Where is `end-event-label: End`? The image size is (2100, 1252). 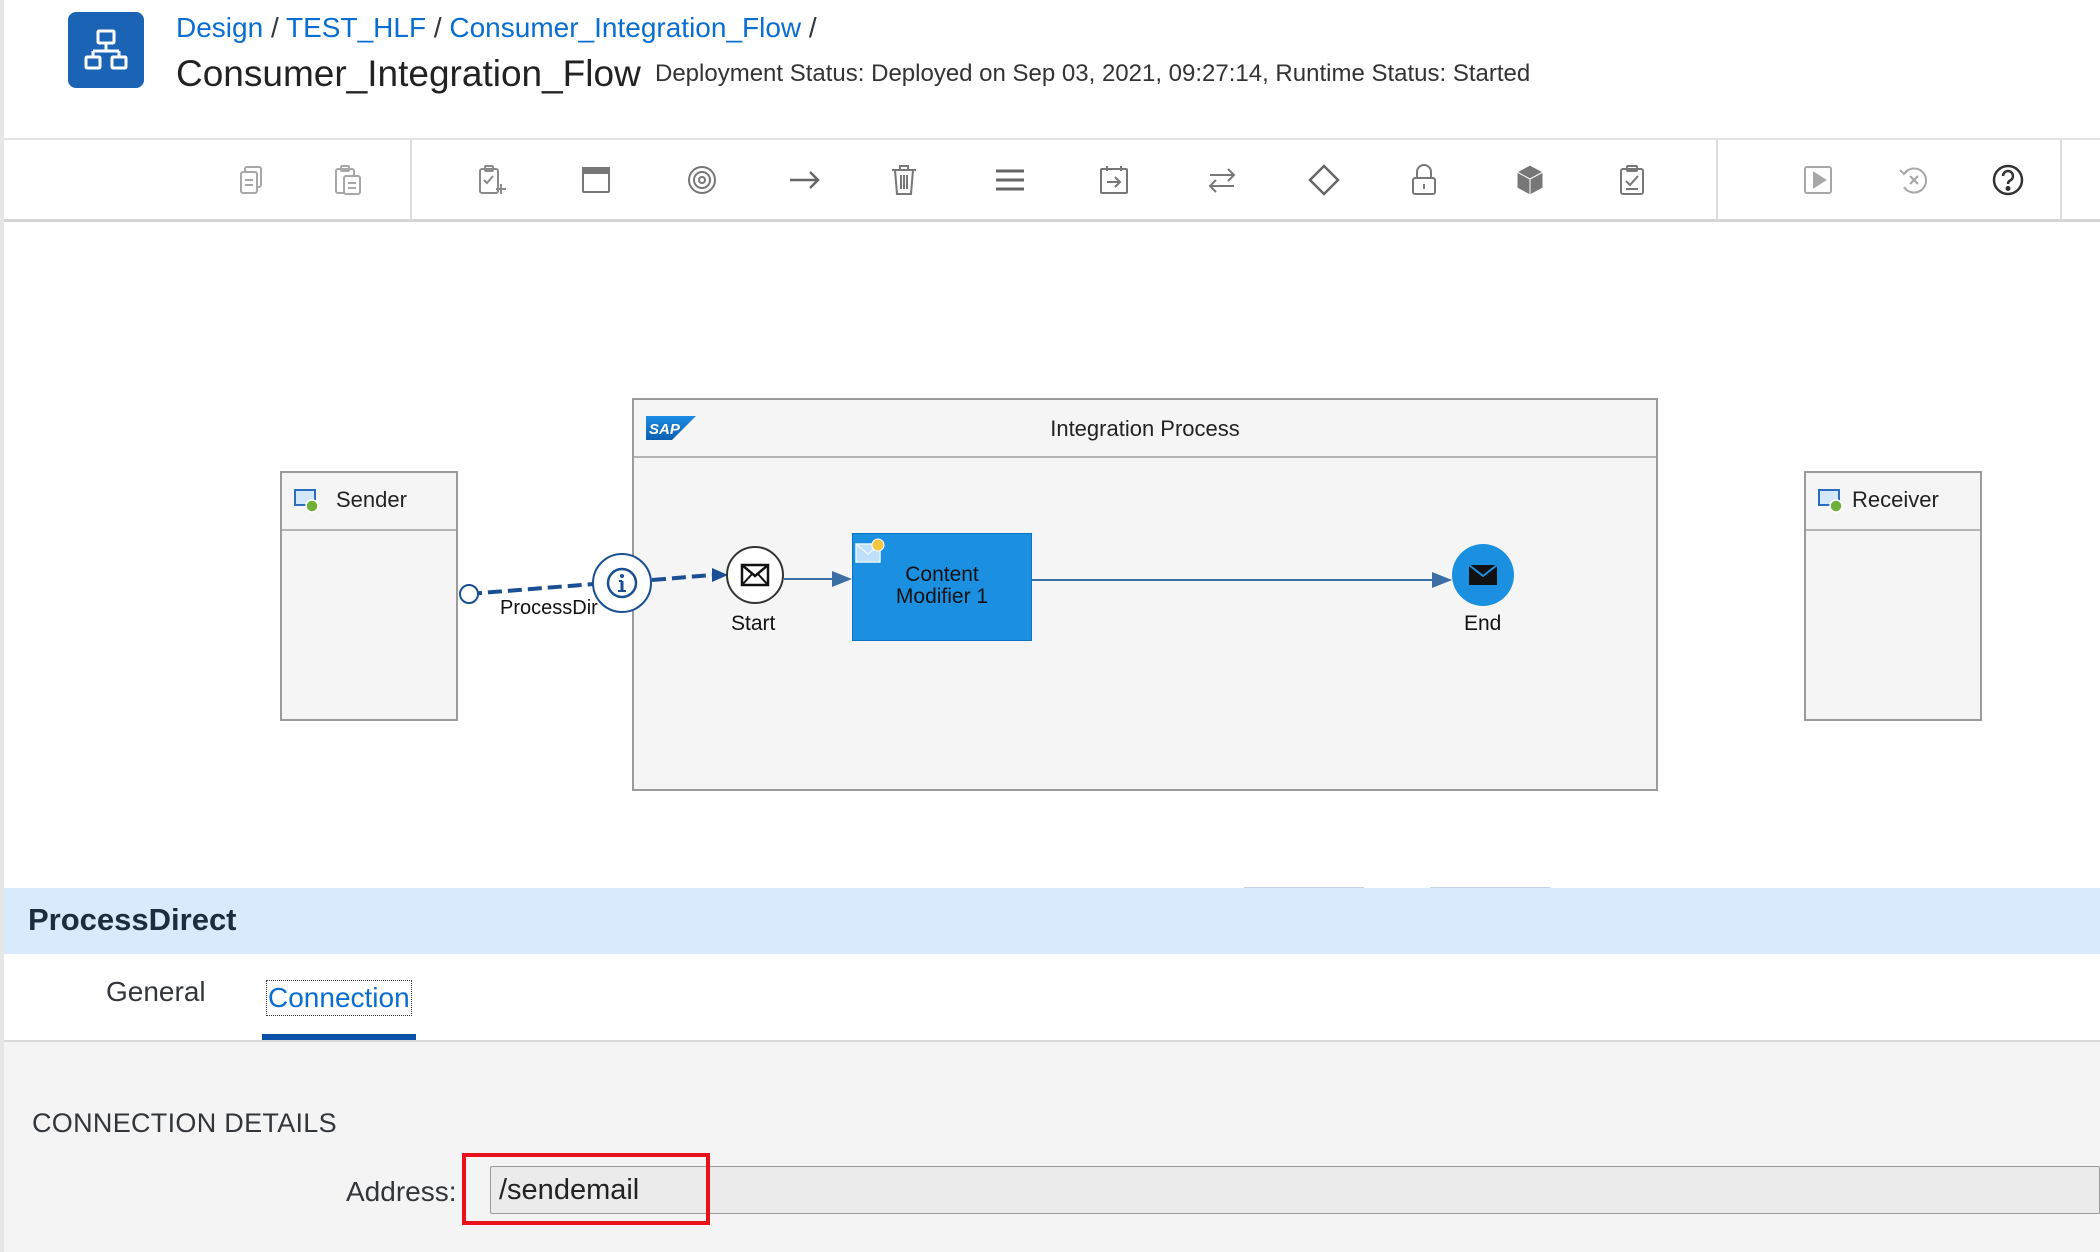
end-event-label: End is located at coordinates (1483, 623).